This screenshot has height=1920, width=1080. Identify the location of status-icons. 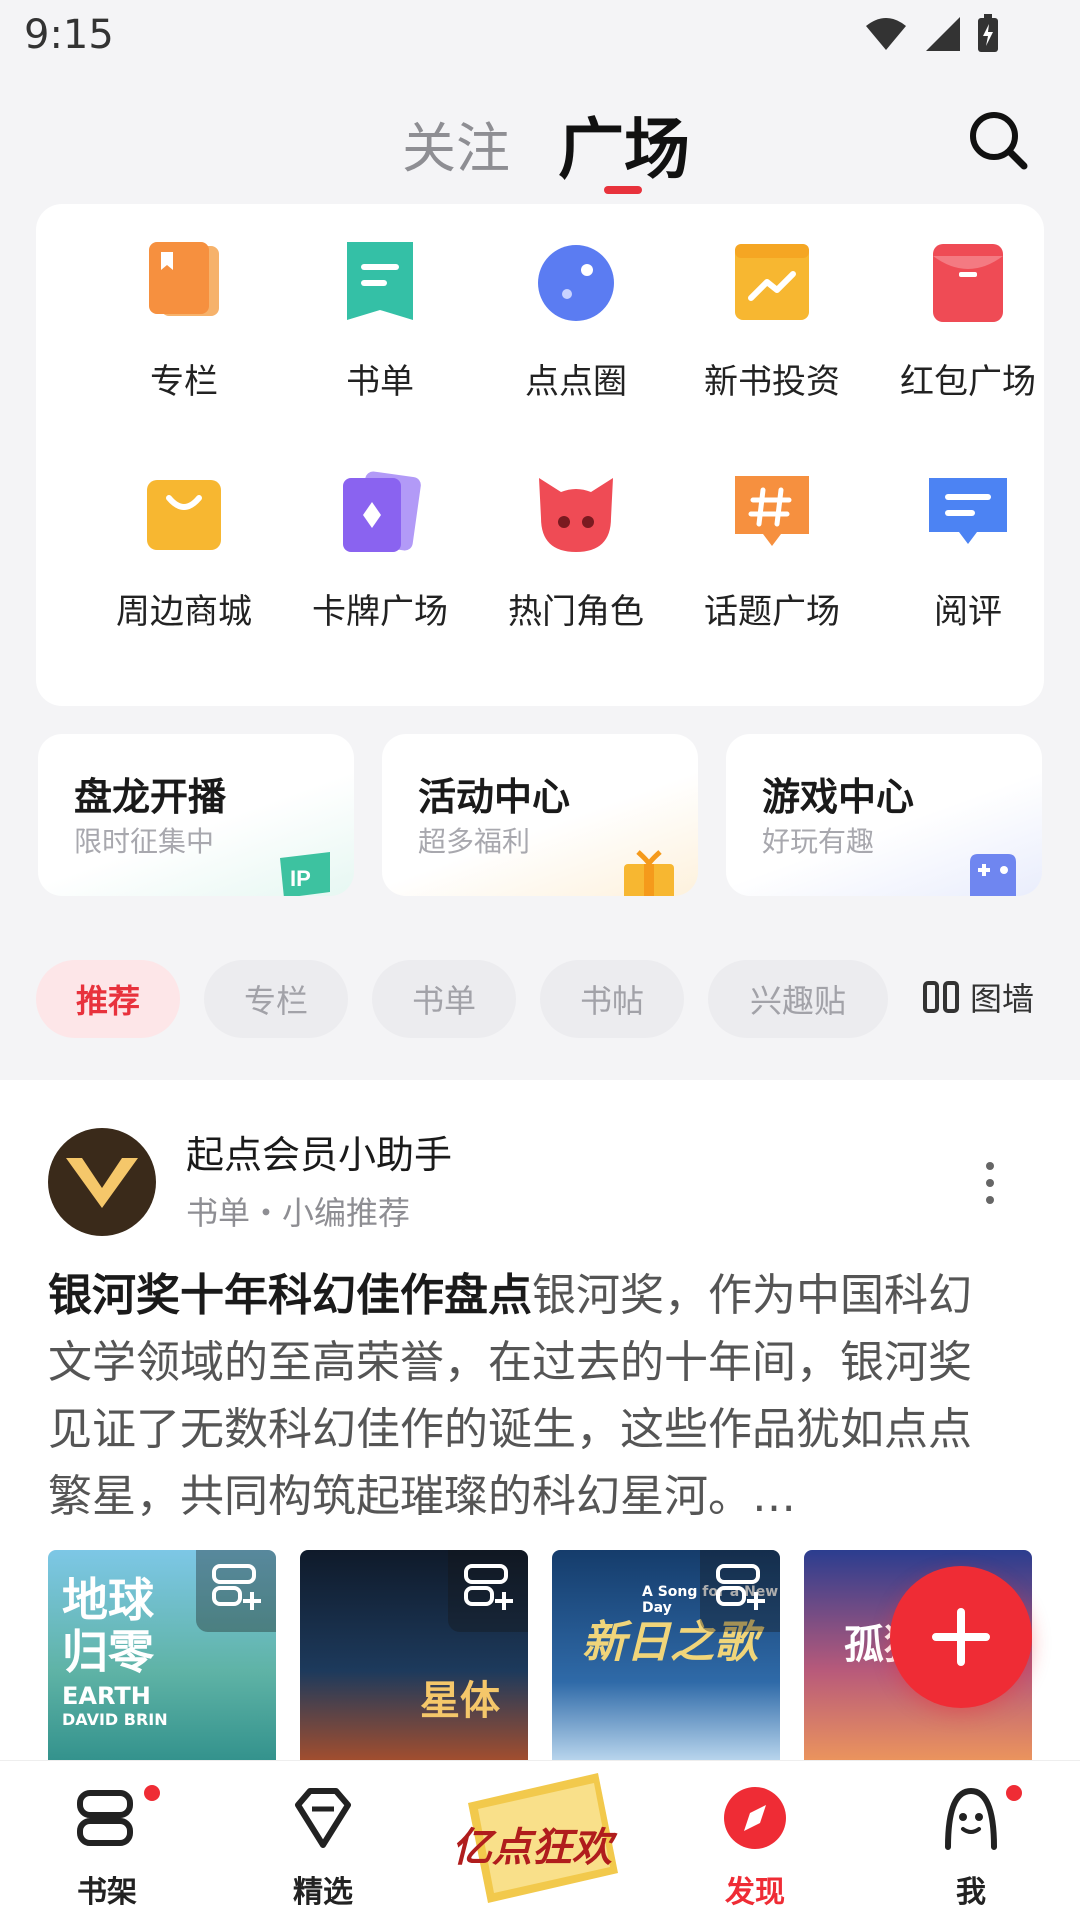
(932, 34).